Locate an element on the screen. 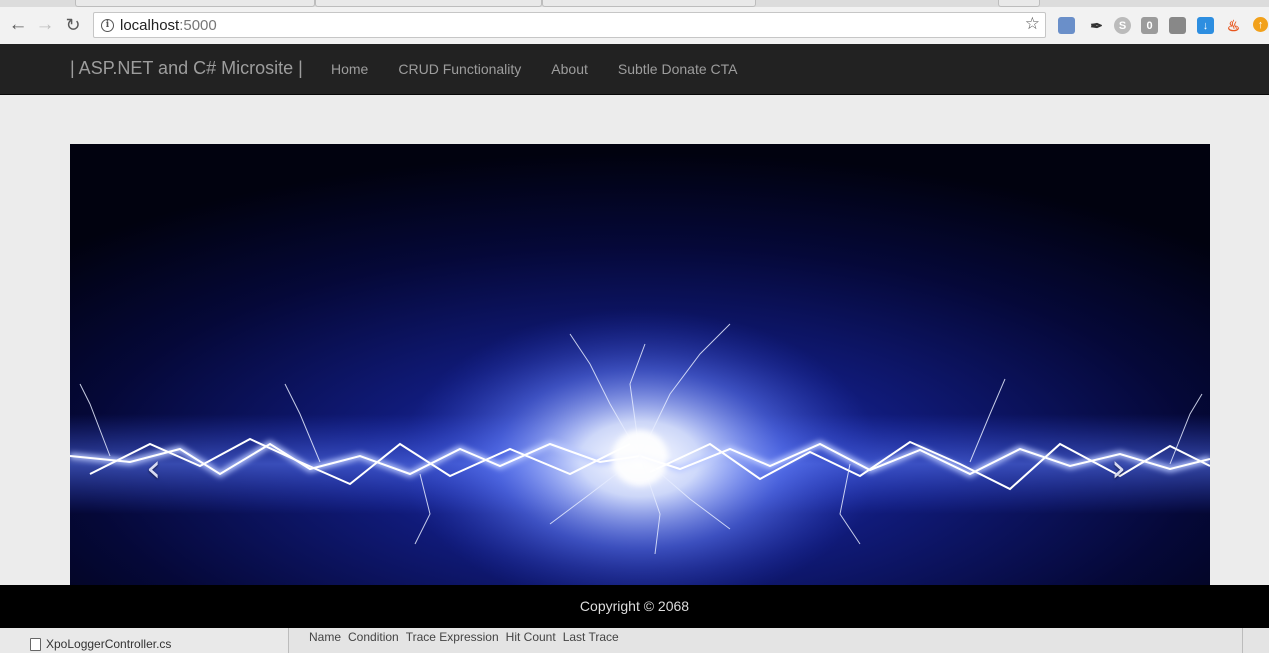 The image size is (1269, 653). fire-extension-icon: ♨ is located at coordinates (1233, 26).